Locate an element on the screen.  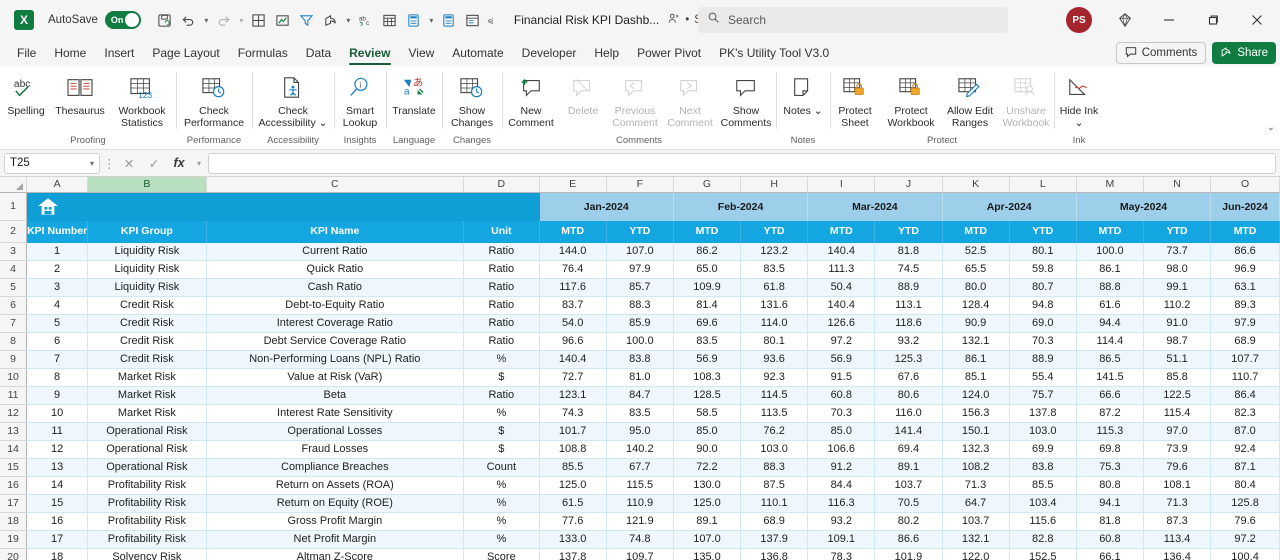
row-header-14: 14 is located at coordinates (14, 449).